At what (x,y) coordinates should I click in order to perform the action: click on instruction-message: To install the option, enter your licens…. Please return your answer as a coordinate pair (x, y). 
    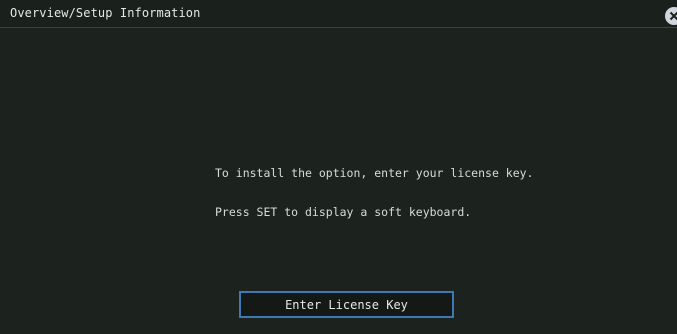
    Looking at the image, I should click on (374, 193).